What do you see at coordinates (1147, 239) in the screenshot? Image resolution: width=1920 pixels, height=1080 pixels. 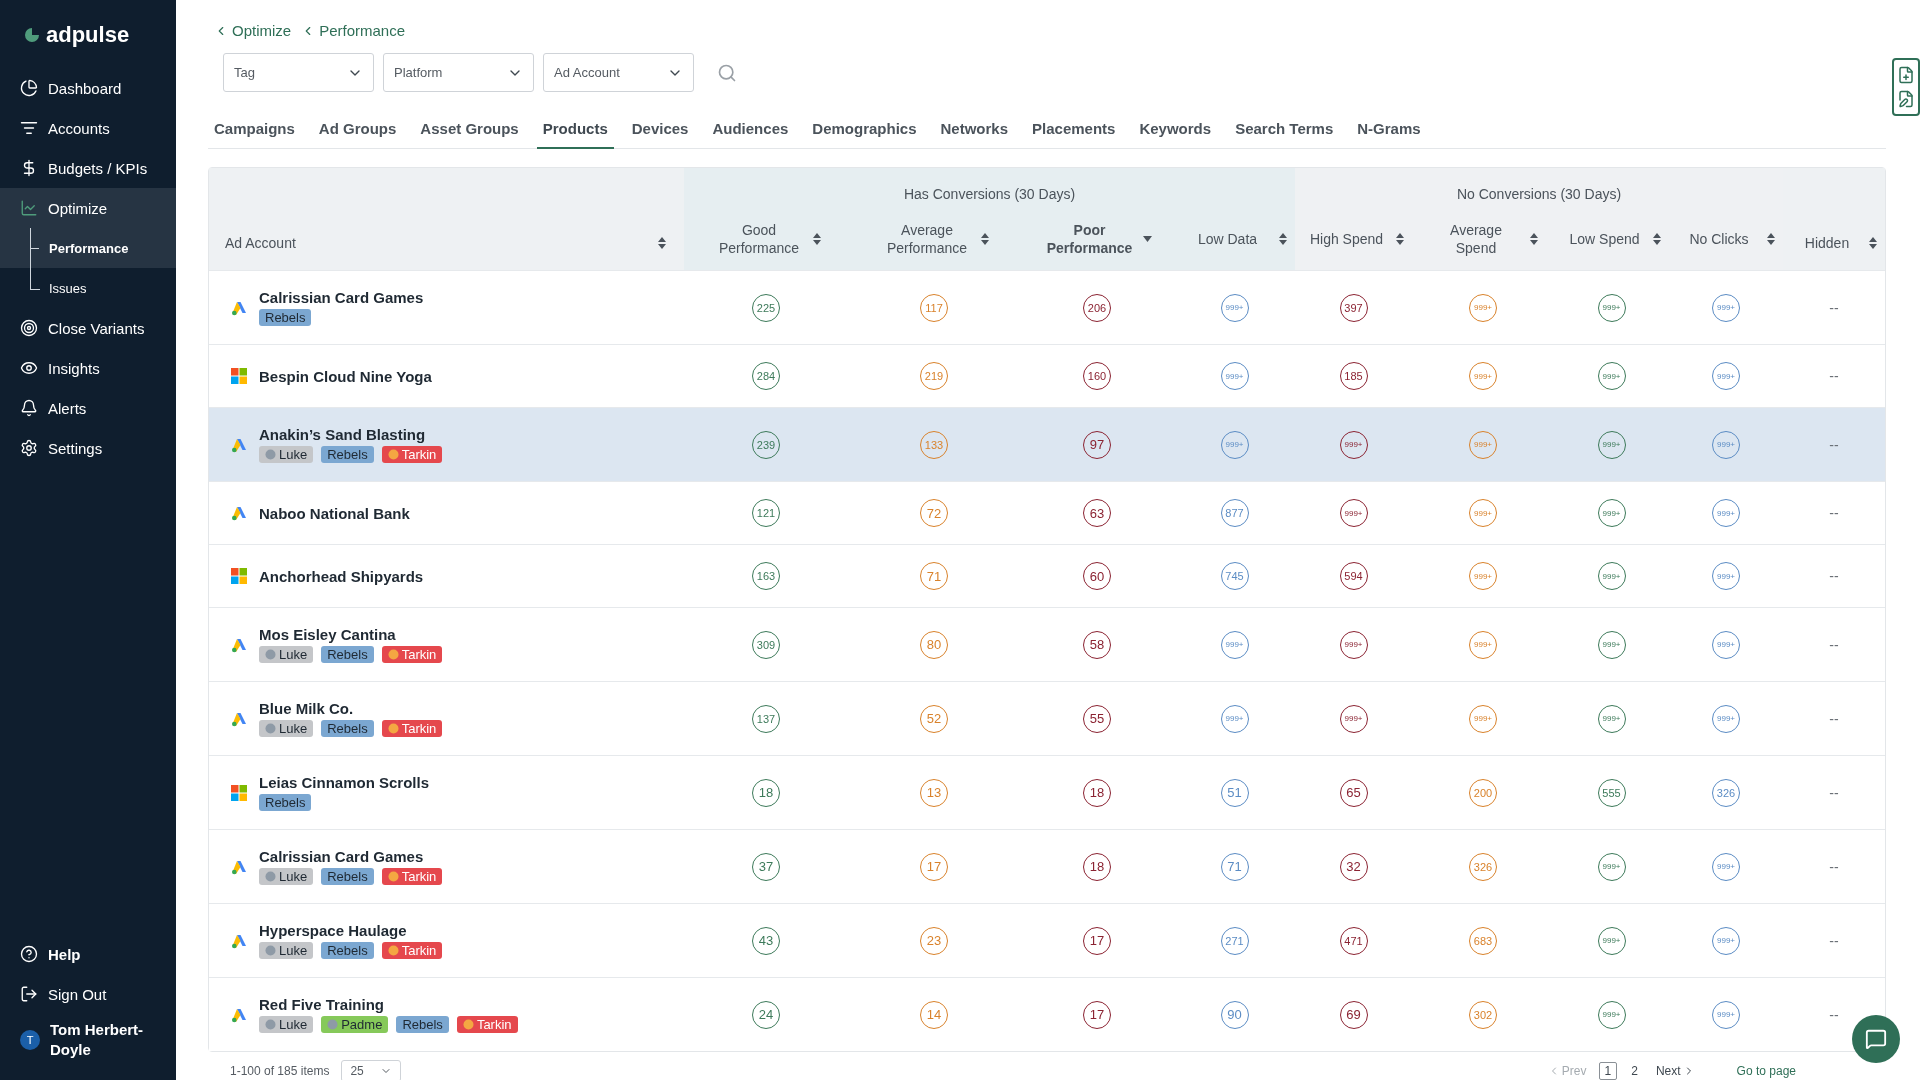 I see `sort-descending-icon` at bounding box center [1147, 239].